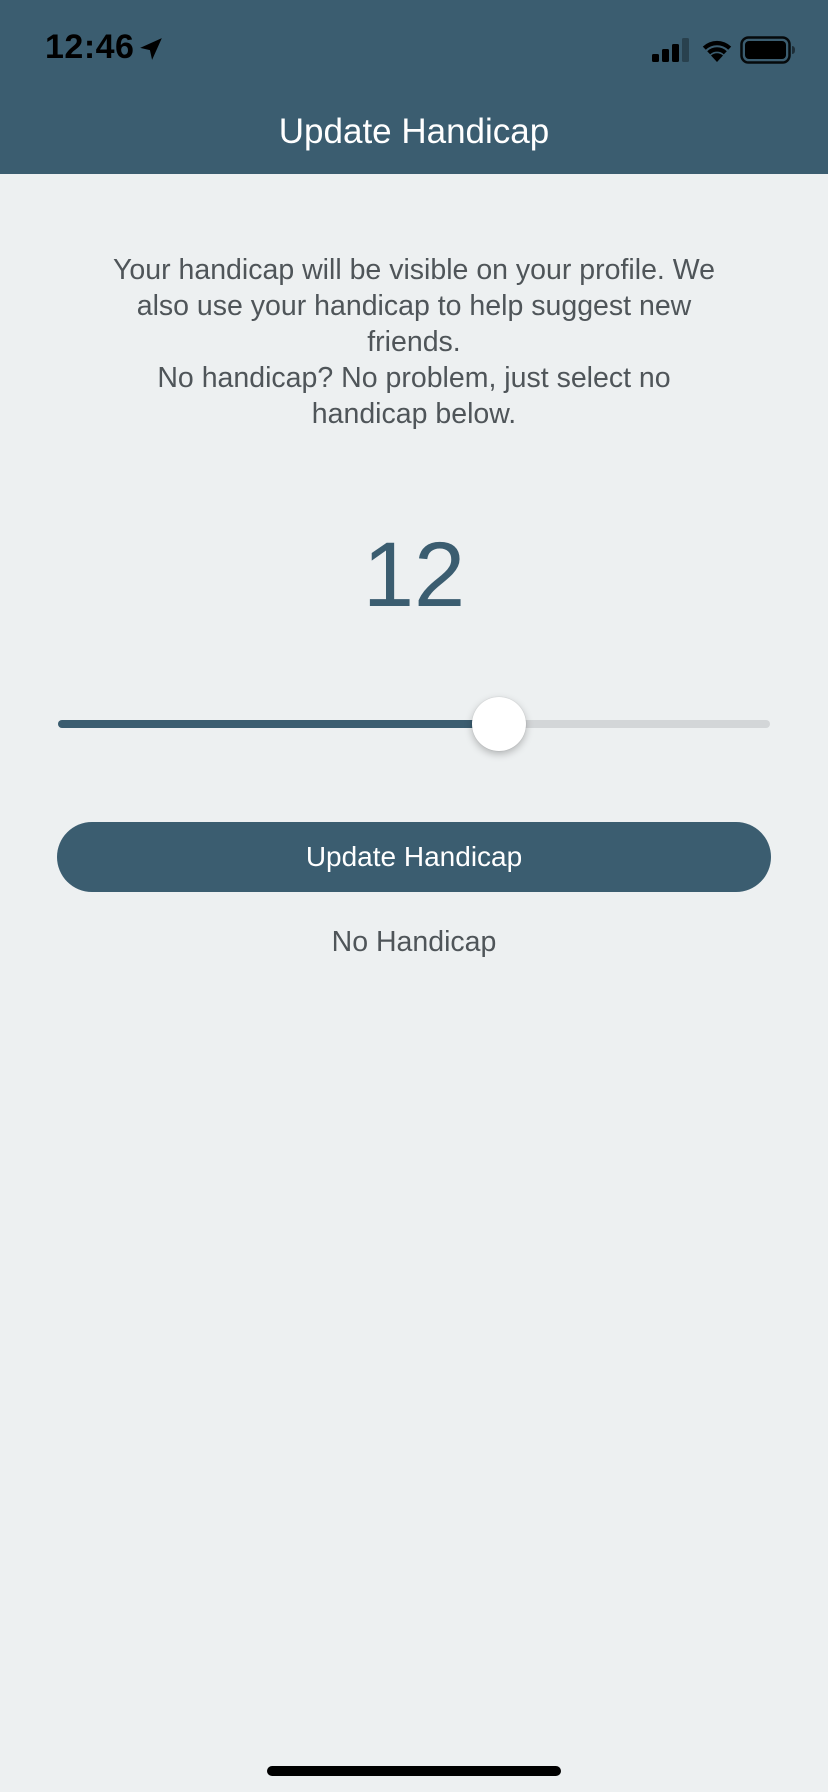  What do you see at coordinates (90, 47) in the screenshot?
I see `status-time: 12:46` at bounding box center [90, 47].